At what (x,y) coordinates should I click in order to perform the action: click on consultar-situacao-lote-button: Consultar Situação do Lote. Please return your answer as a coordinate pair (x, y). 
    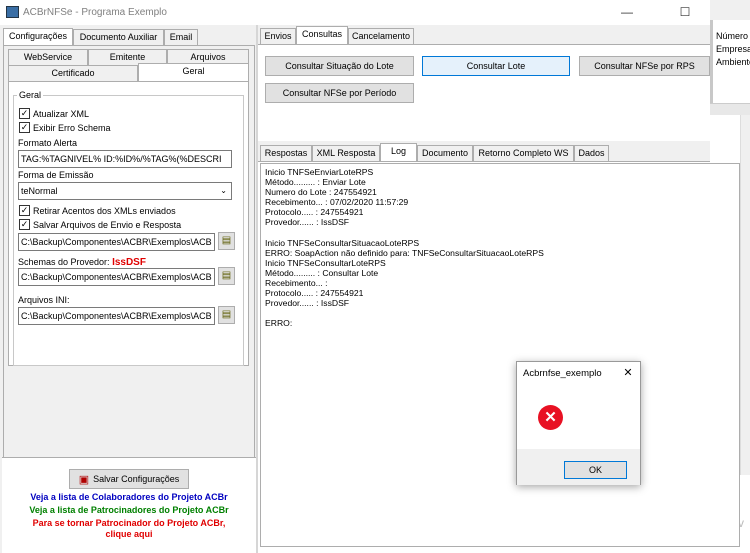
    Looking at the image, I should click on (339, 66).